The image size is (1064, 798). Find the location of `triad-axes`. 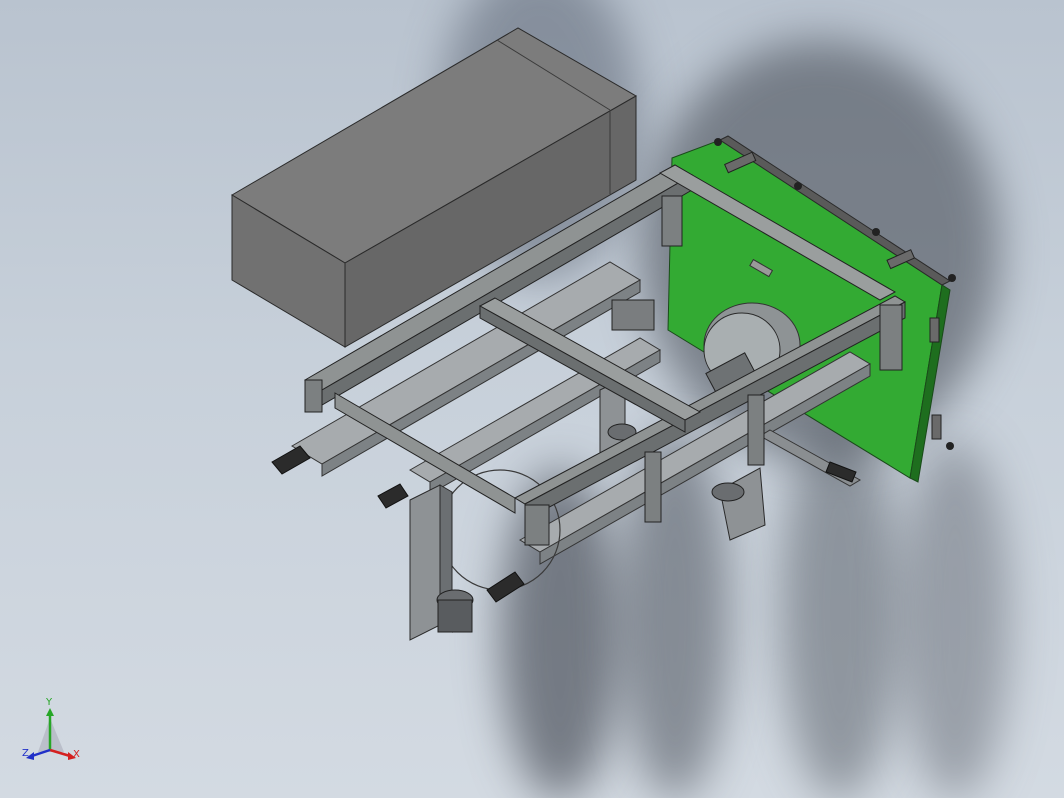

triad-axes is located at coordinates (51, 734).